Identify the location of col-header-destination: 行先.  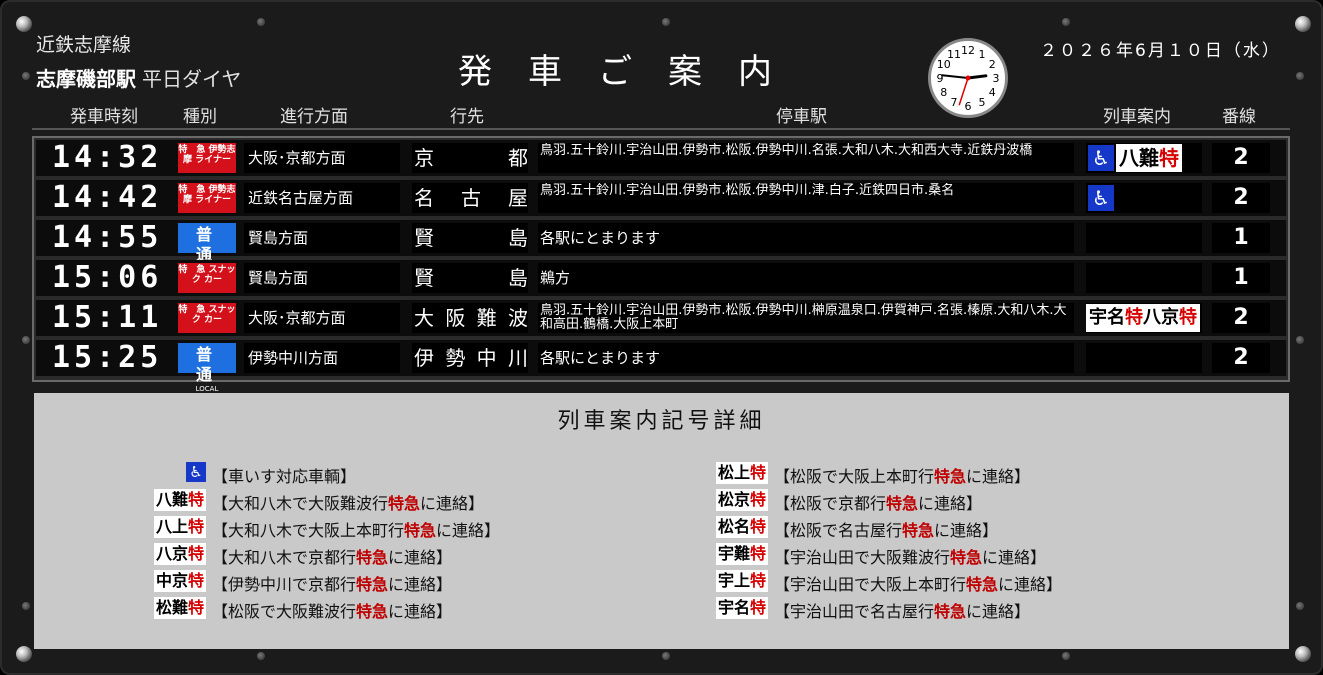
(467, 117).